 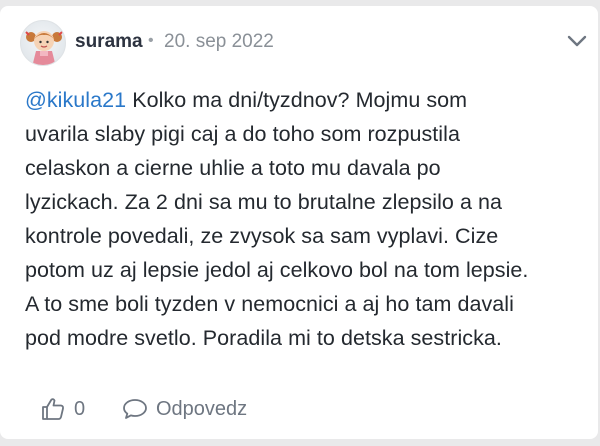 What do you see at coordinates (80, 408) in the screenshot?
I see `like-count: 0` at bounding box center [80, 408].